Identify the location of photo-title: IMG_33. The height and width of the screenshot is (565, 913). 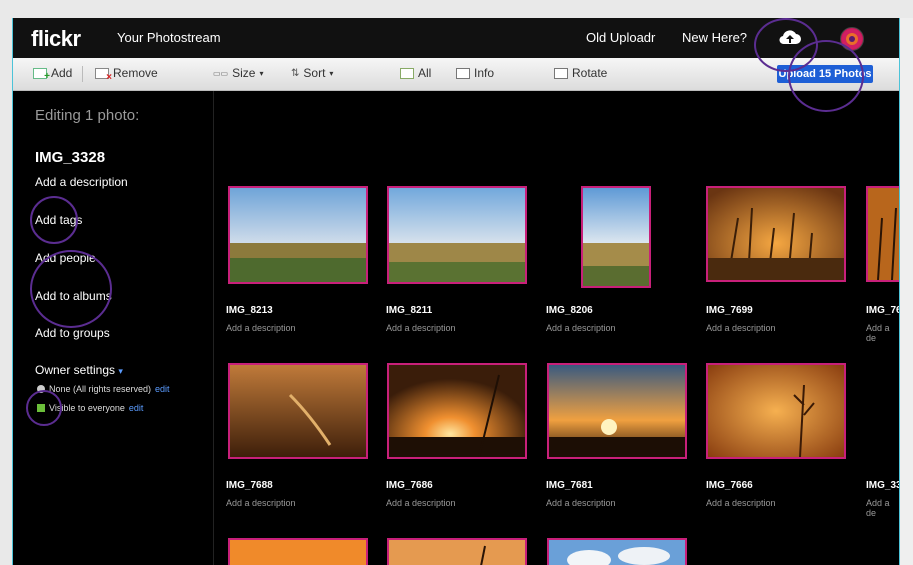
(882, 485).